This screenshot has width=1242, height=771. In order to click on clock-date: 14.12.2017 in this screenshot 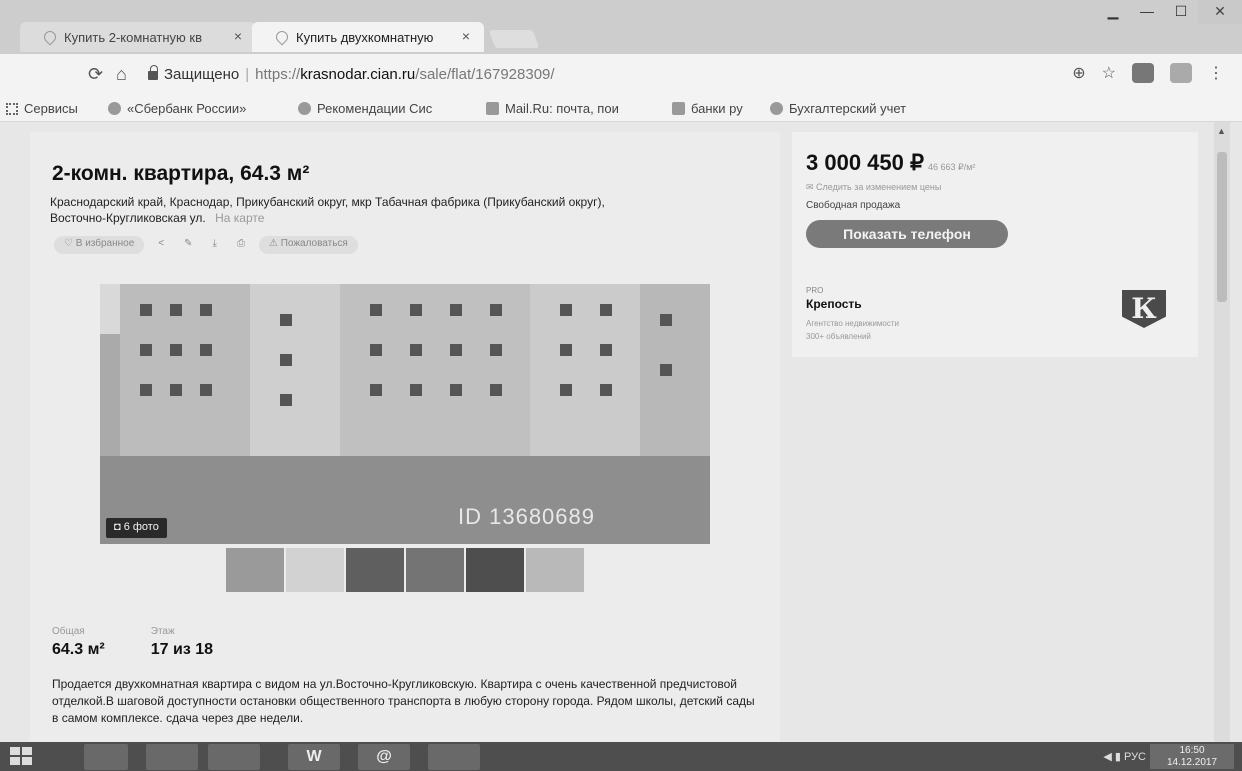, I will do `click(1192, 762)`.